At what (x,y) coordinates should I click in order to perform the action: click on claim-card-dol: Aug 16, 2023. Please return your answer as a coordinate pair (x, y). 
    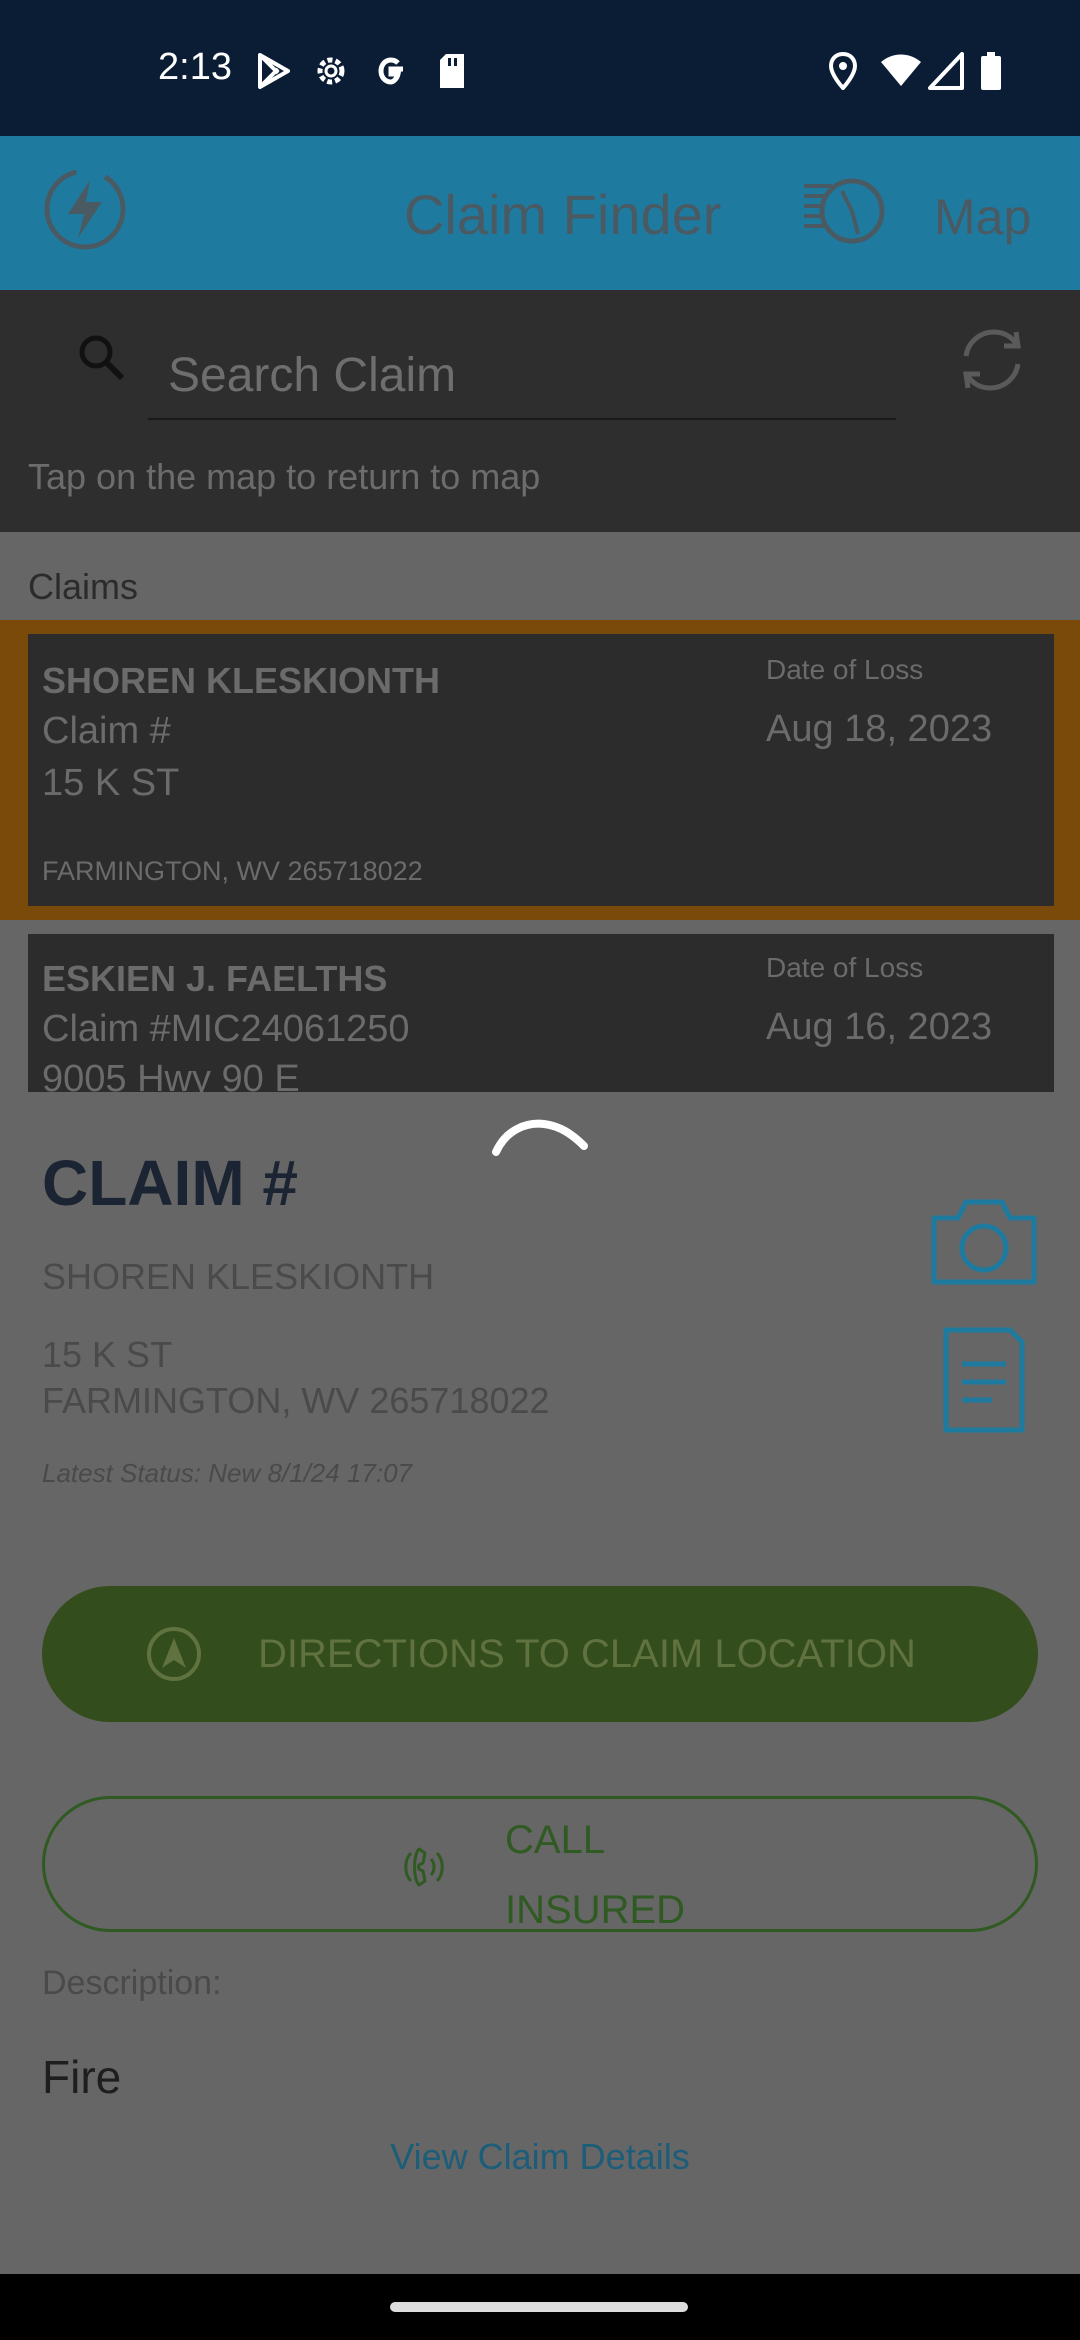
    Looking at the image, I should click on (879, 1027).